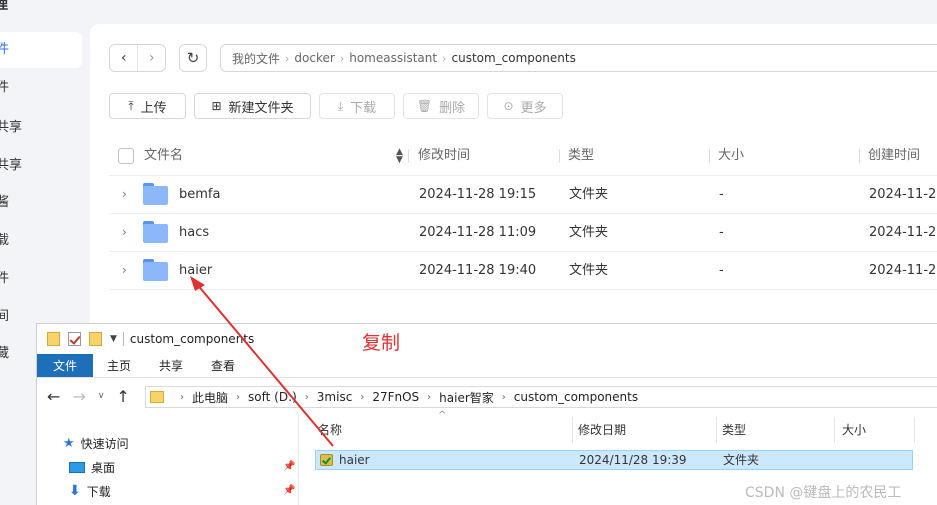  Describe the element at coordinates (210, 397) in the screenshot. I see `address-segment: 此电脑` at that location.